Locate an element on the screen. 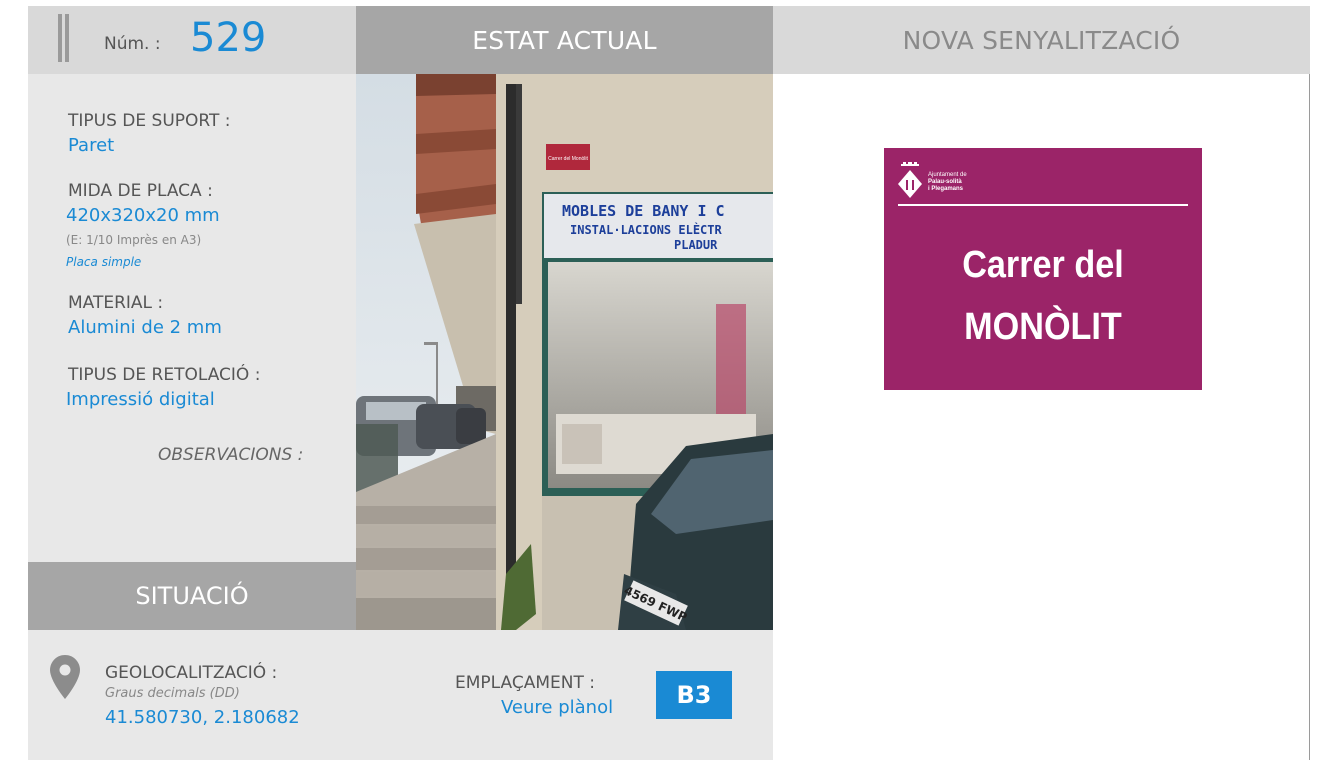  retolacio-label: TIPUS DE RETOLACIÓ : is located at coordinates (164, 375).